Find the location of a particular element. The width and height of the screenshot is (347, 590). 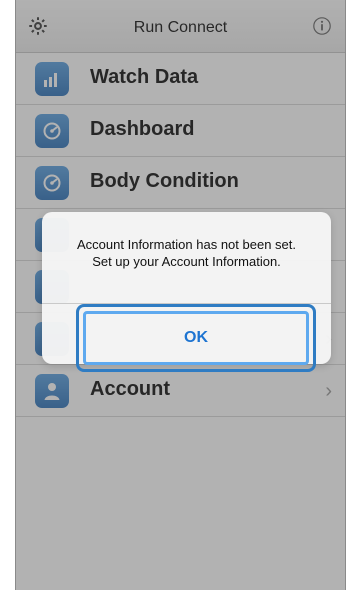

alert-message-line: Account Information has not been set. is located at coordinates (186, 244).